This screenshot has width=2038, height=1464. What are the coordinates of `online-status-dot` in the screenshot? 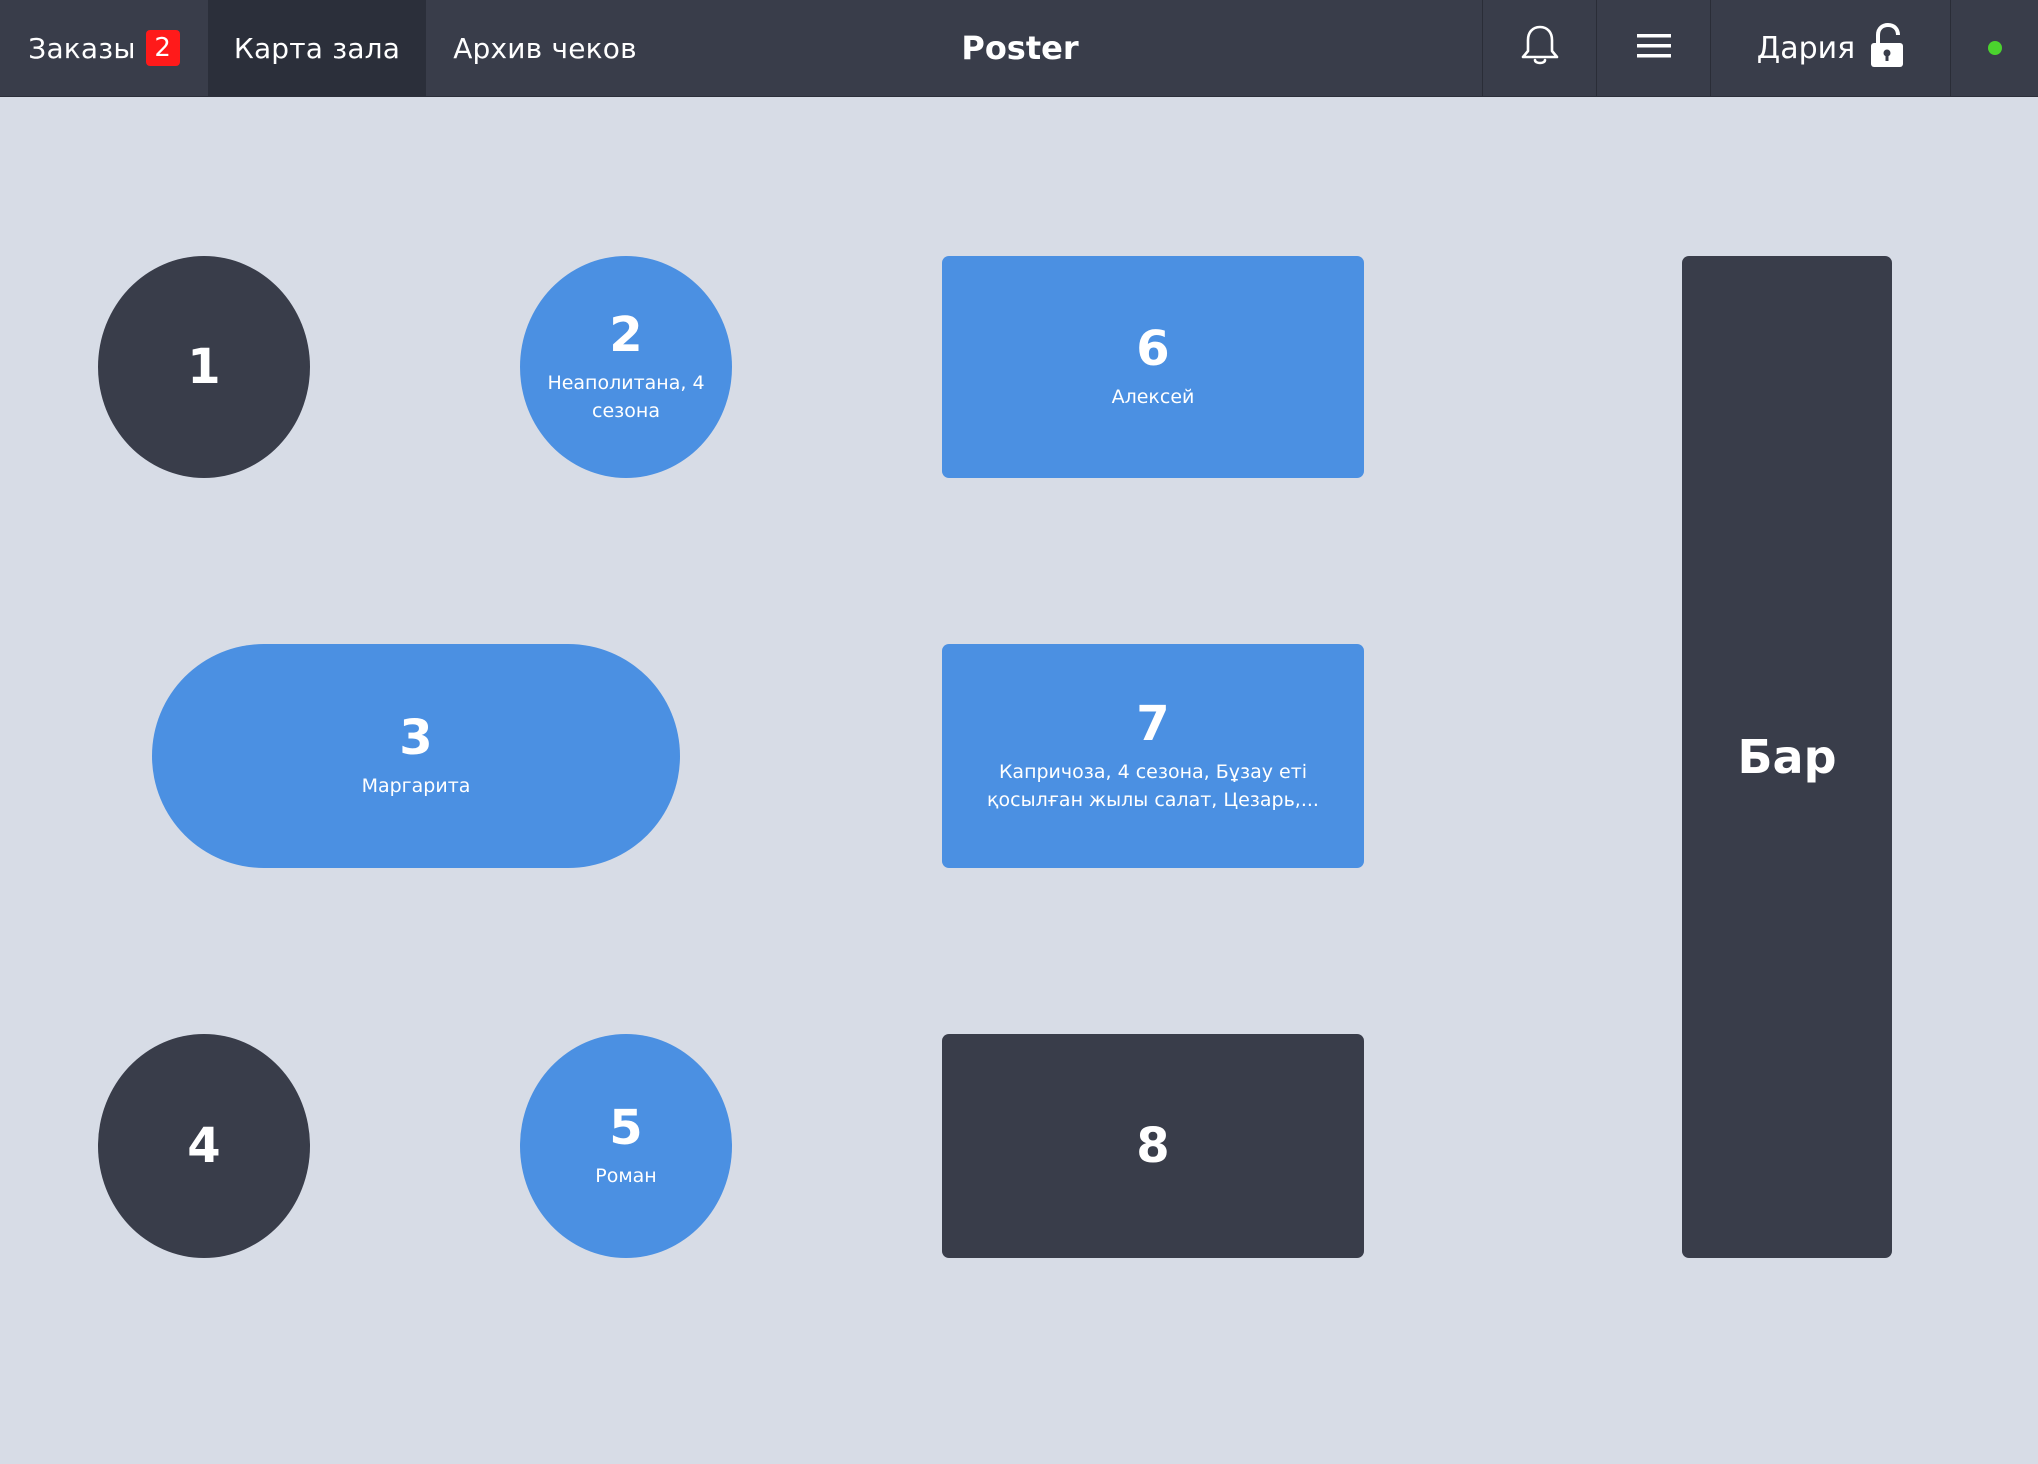 It's located at (1995, 48).